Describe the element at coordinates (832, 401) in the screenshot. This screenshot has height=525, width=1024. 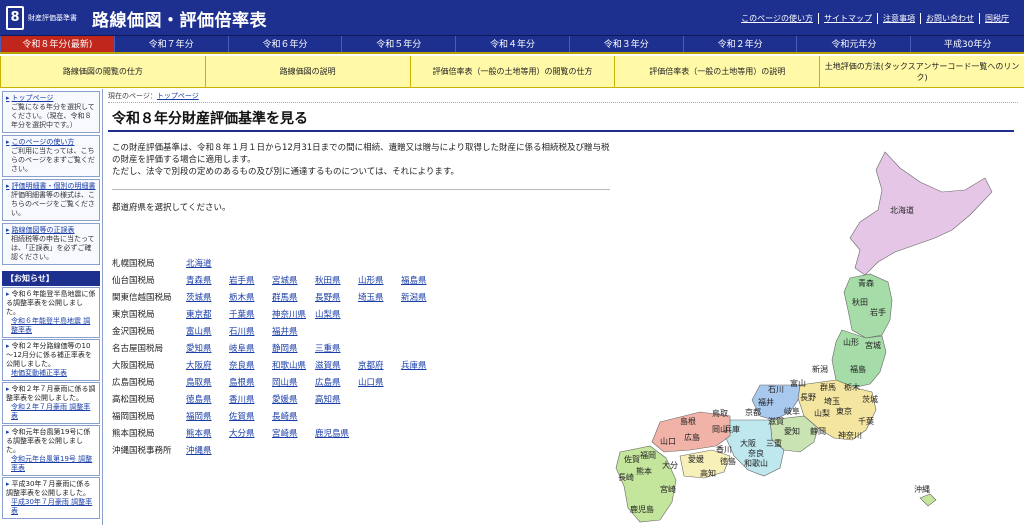
I see `map-label-saitama: 埼玉` at that location.